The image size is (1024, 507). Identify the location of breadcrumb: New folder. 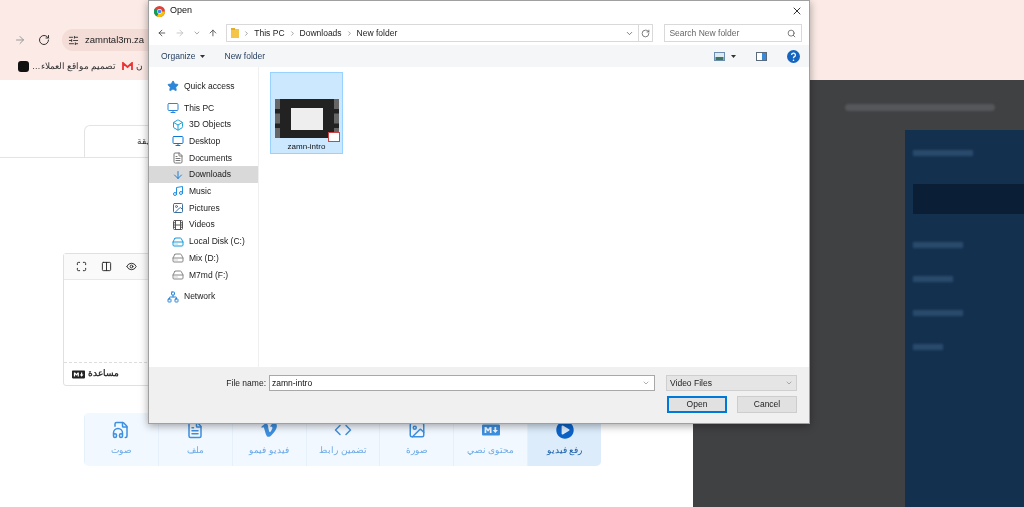
(377, 33).